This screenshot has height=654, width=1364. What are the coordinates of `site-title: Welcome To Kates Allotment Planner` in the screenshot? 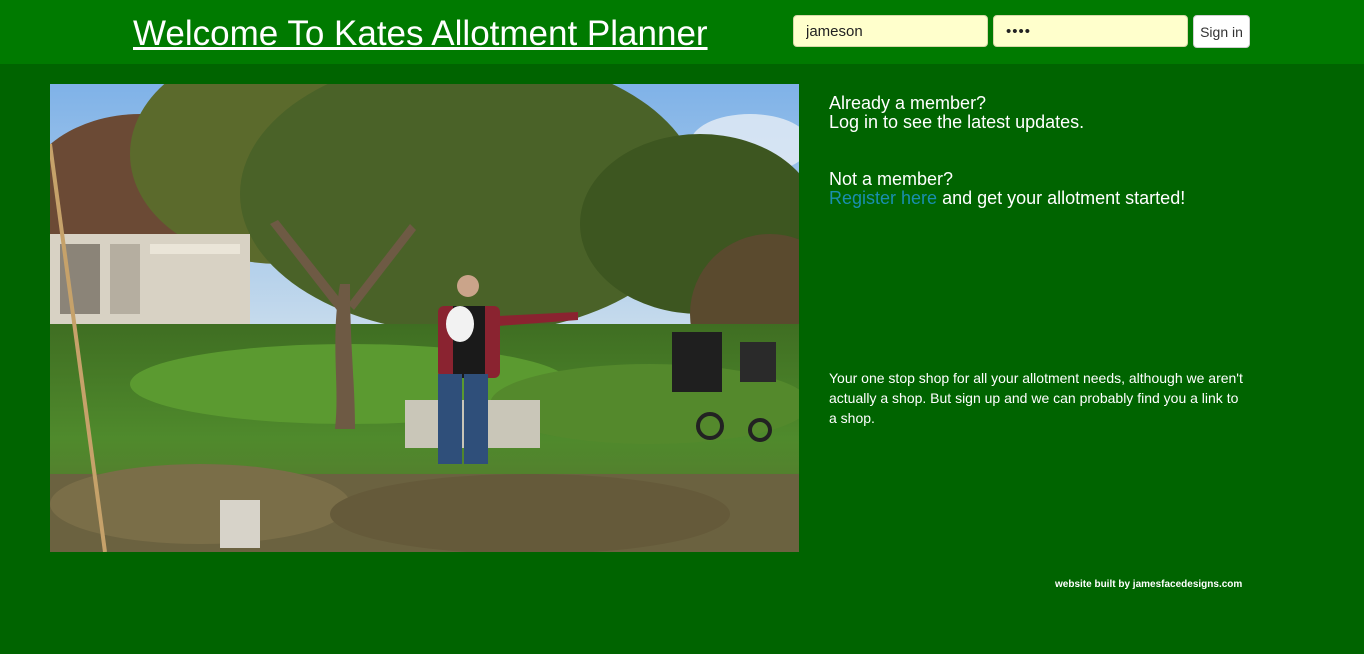 It's located at (420, 34).